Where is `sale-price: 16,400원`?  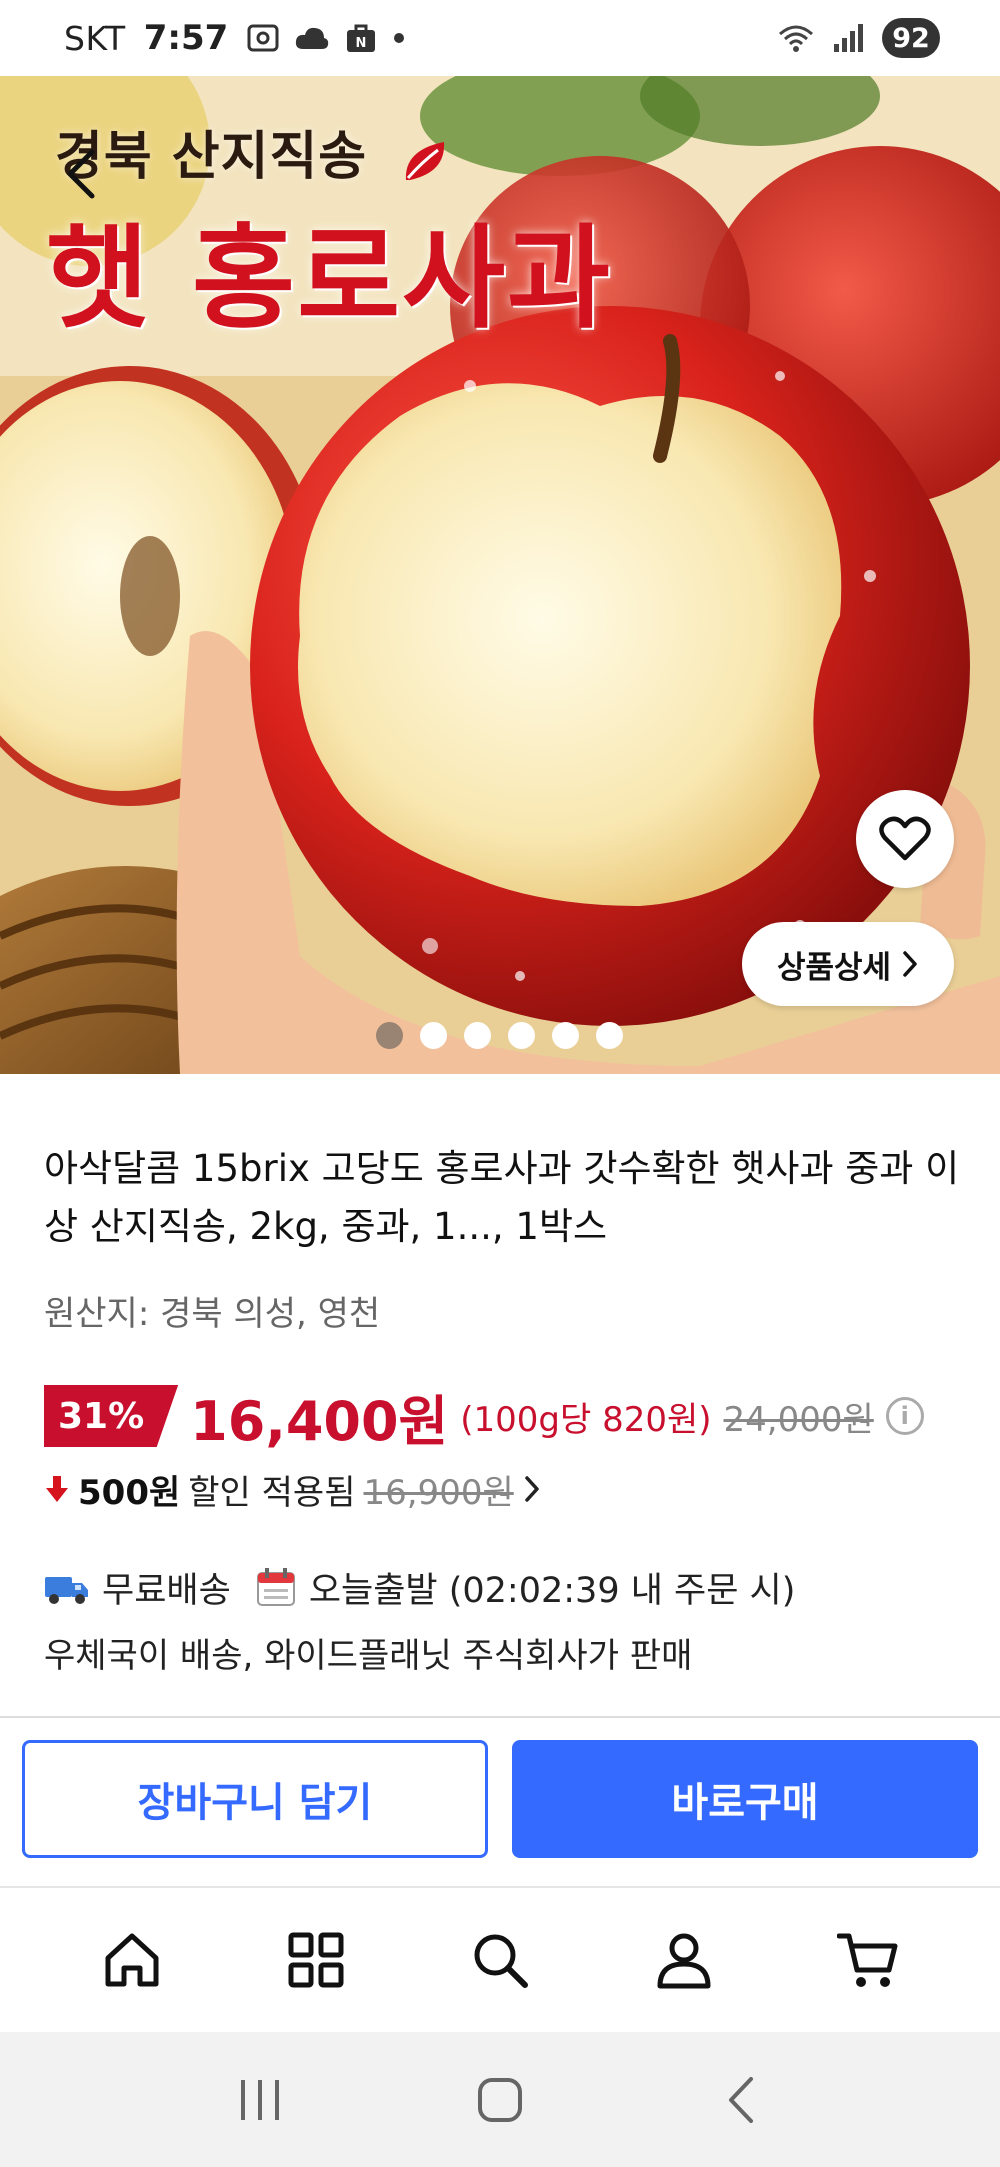
sale-price: 16,400원 is located at coordinates (319, 1421).